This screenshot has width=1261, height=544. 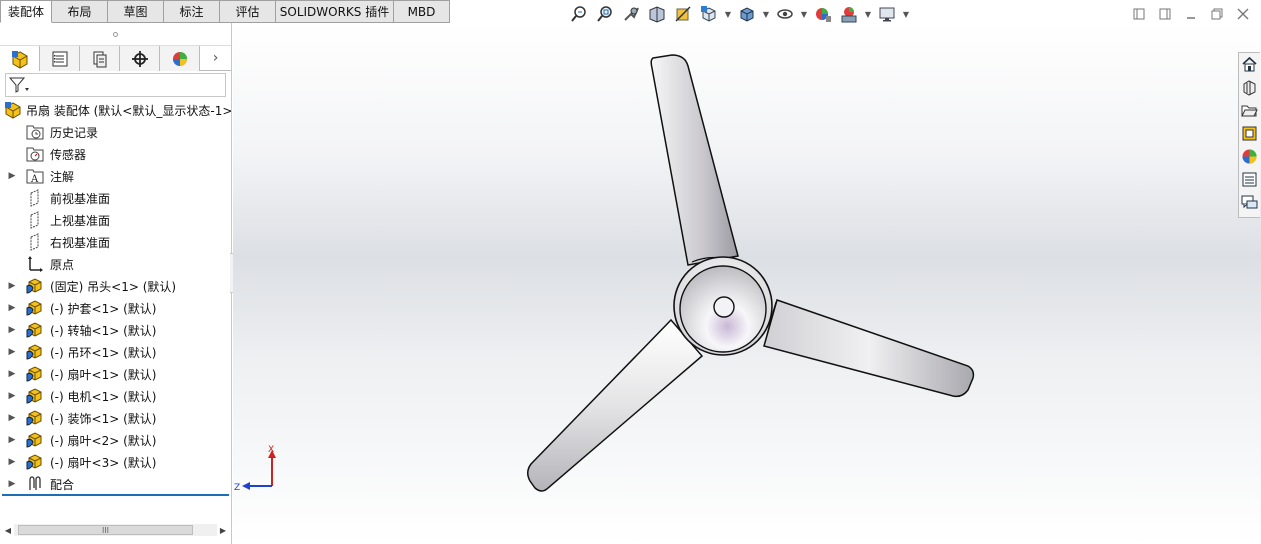 I want to click on tree-root: 吊扇 装配体 (默认<默认_显示状态-1>), so click(x=115, y=110).